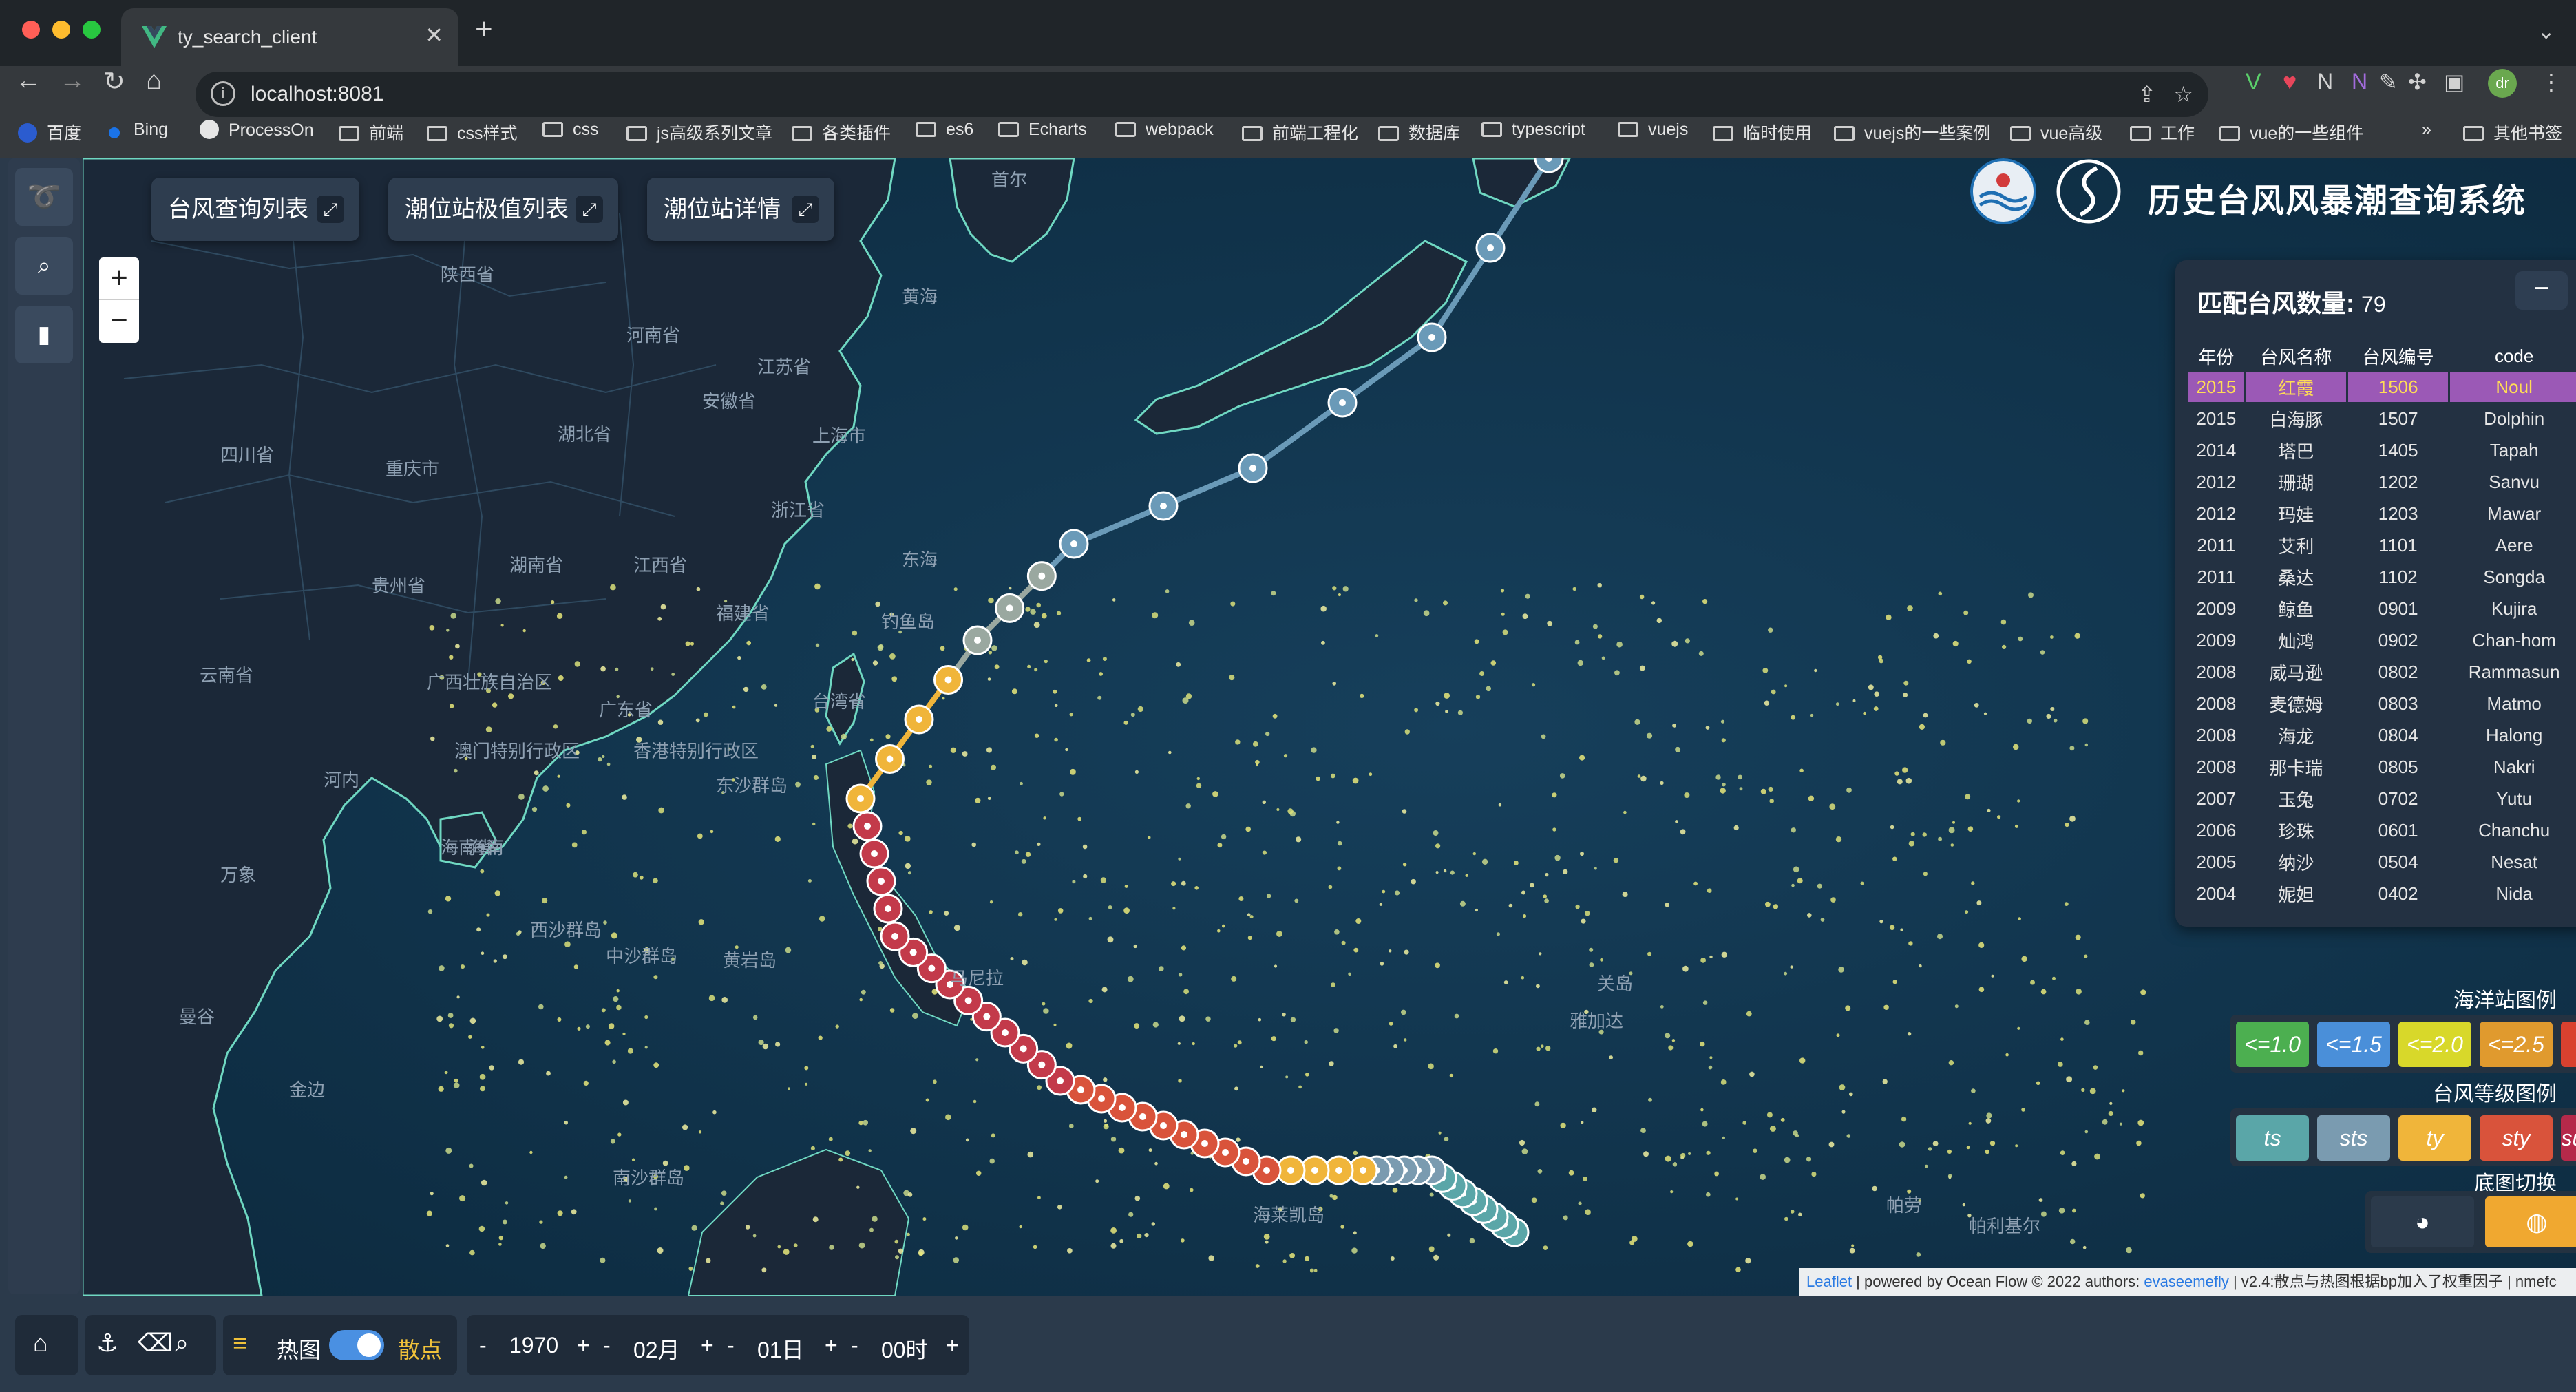 This screenshot has height=1392, width=2576. What do you see at coordinates (2542, 291) in the screenshot?
I see `panel-minimize-button: −` at bounding box center [2542, 291].